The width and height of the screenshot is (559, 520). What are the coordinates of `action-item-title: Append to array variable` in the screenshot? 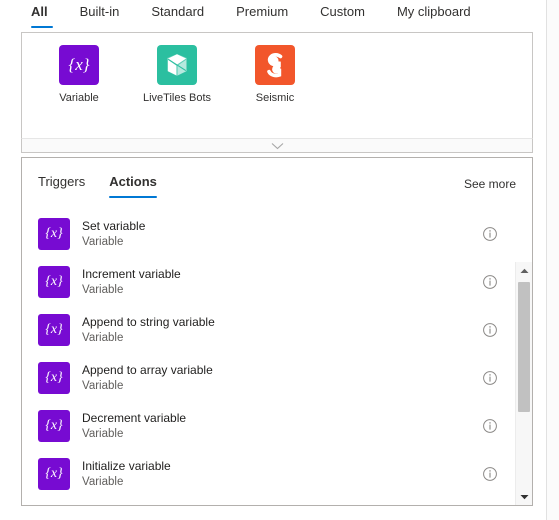 It's located at (147, 370).